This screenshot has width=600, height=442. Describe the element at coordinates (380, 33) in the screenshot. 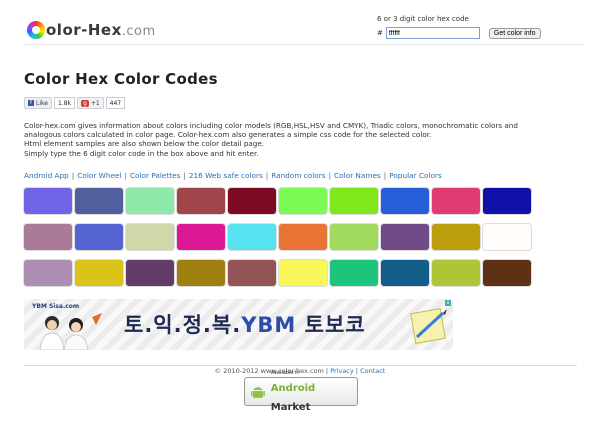

I see `hash-label: #` at that location.